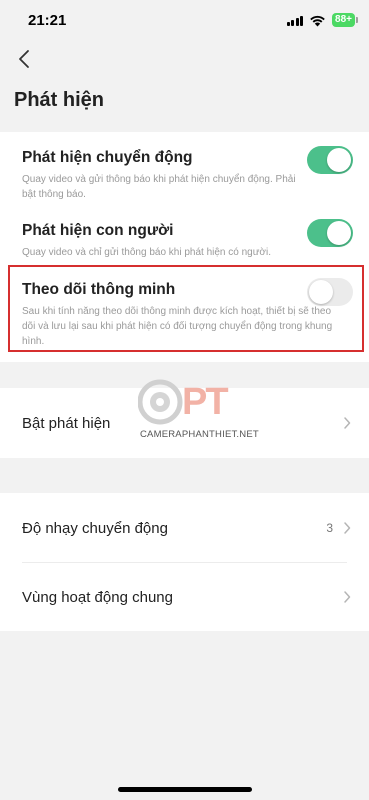 The width and height of the screenshot is (369, 800). What do you see at coordinates (186, 597) in the screenshot?
I see `activity-zone-row: Vùng hoạt động chung` at bounding box center [186, 597].